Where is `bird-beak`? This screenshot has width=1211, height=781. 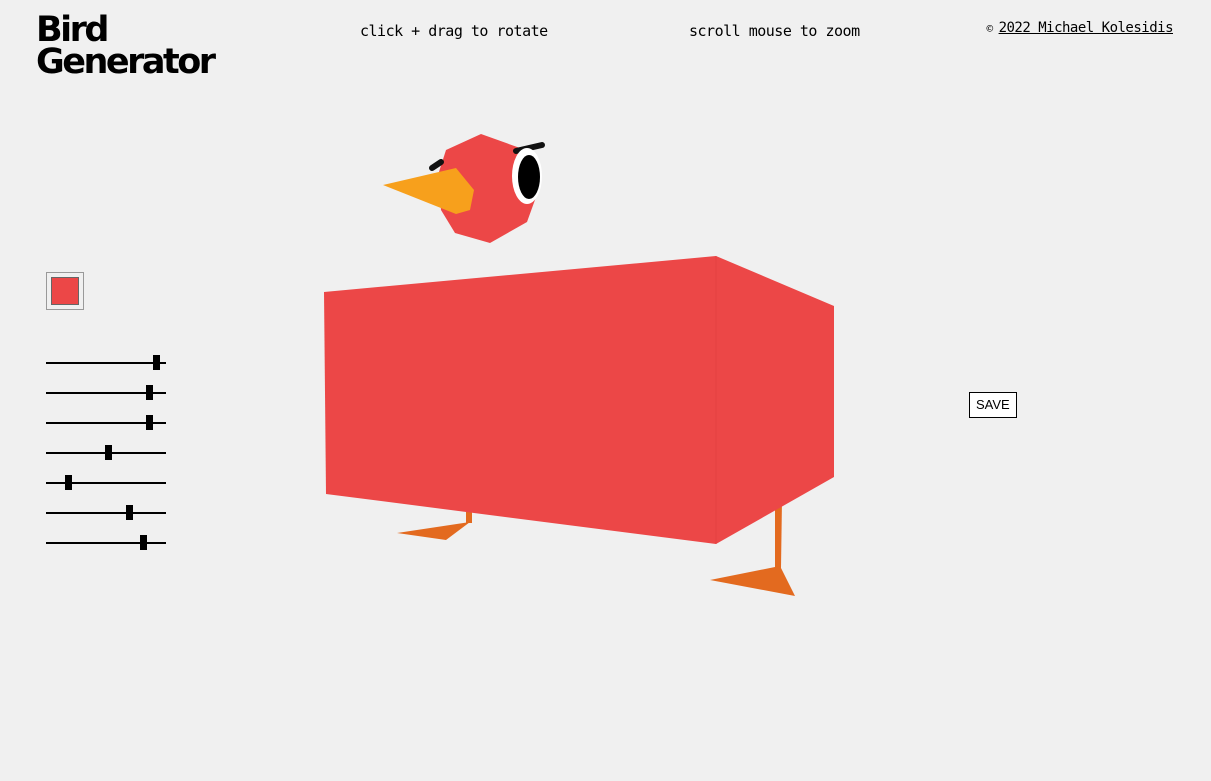
bird-beak is located at coordinates (428, 191).